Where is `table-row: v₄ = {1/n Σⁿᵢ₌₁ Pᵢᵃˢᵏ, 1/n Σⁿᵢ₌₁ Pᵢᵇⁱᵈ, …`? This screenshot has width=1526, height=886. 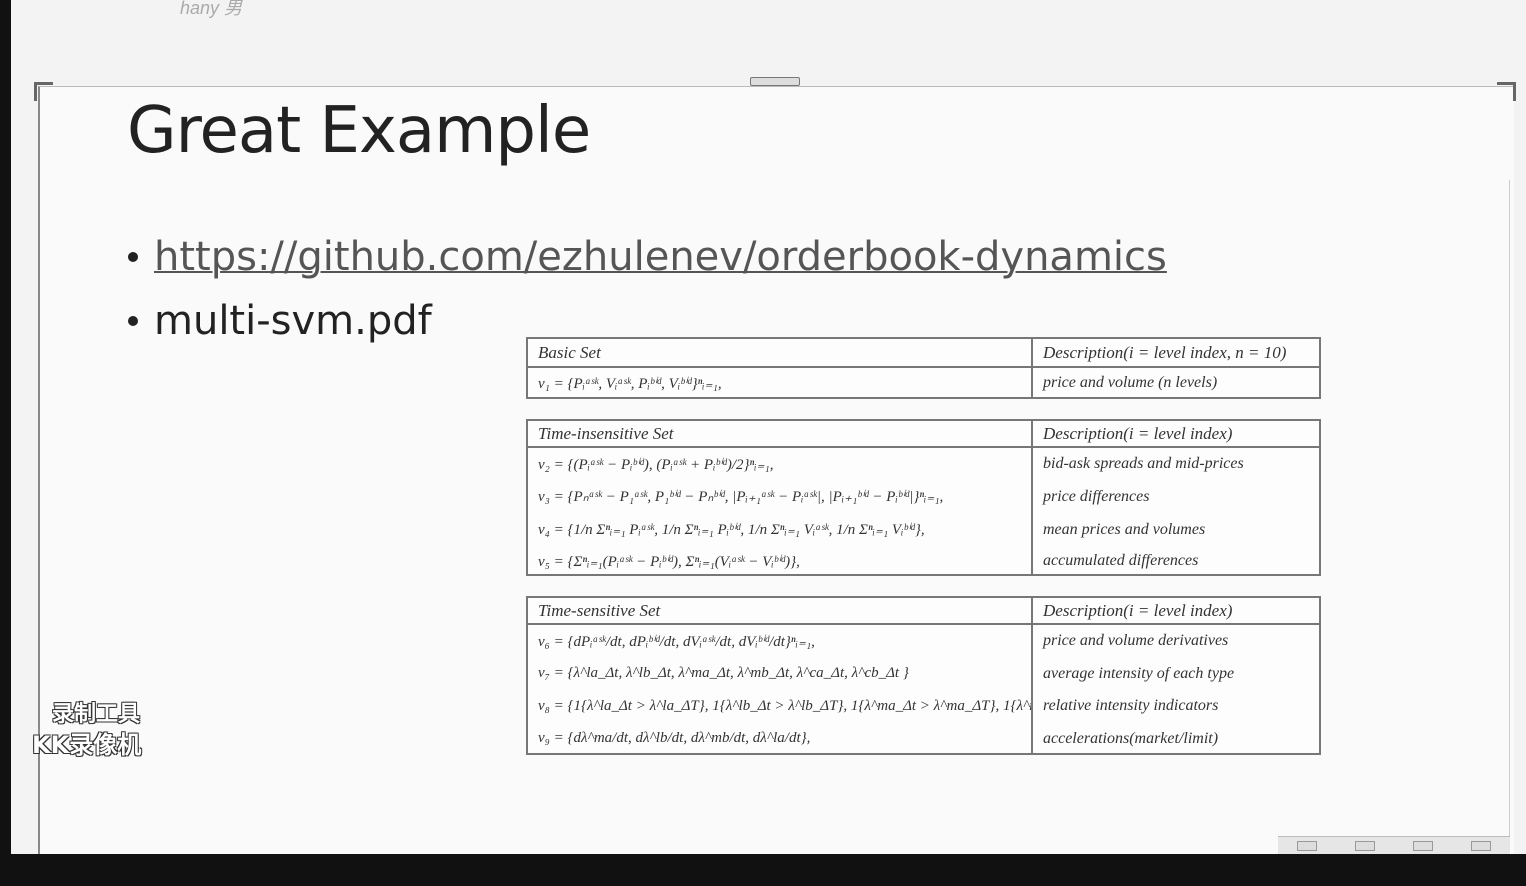
table-row: v₄ = {1/n Σⁿᵢ₌₁ Pᵢᵃˢᵏ, 1/n Σⁿᵢ₌₁ Pᵢᵇⁱᵈ, … is located at coordinates (923, 529).